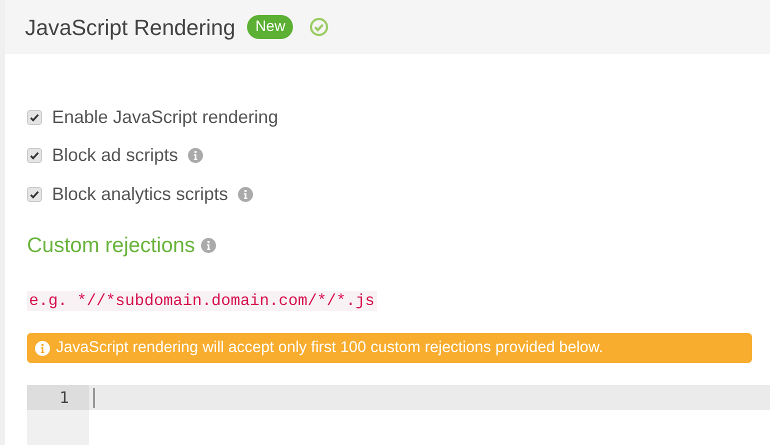 This screenshot has height=445, width=770. What do you see at coordinates (58, 397) in the screenshot?
I see `line-number: 1` at bounding box center [58, 397].